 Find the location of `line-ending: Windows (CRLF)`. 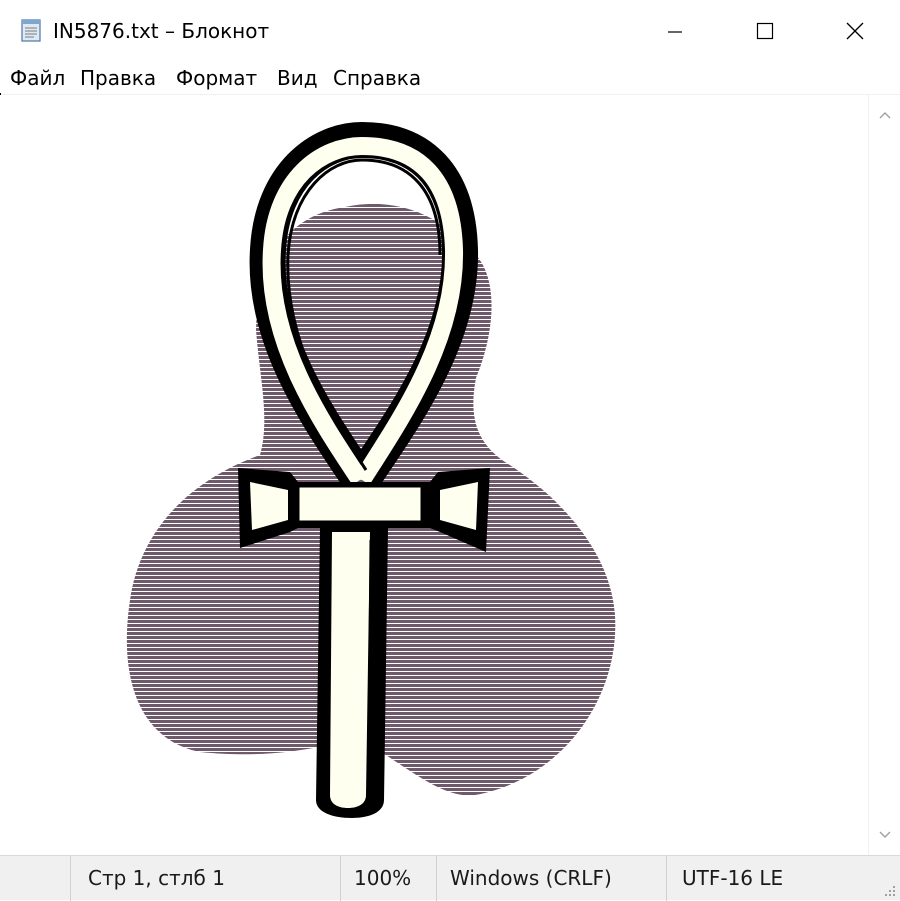

line-ending: Windows (CRLF) is located at coordinates (531, 878).